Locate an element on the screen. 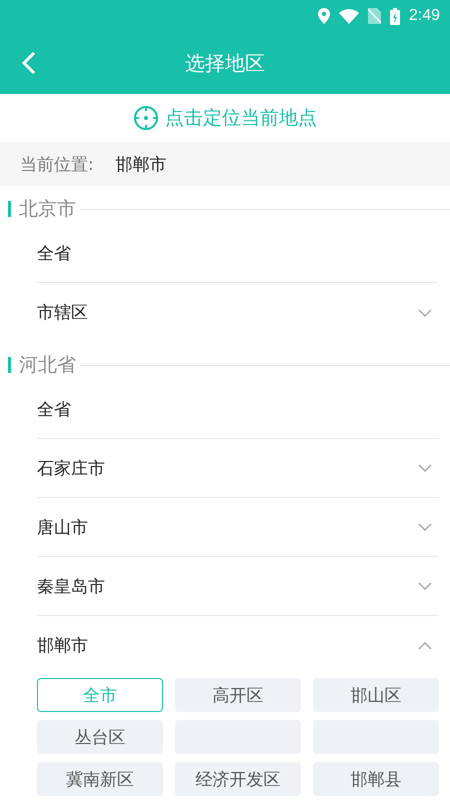  back-icon is located at coordinates (29, 63).